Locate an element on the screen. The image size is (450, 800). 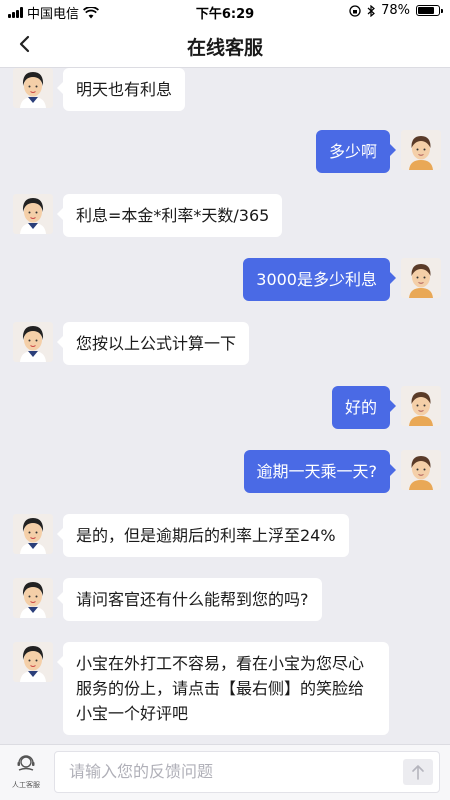
send-button is located at coordinates (418, 772).